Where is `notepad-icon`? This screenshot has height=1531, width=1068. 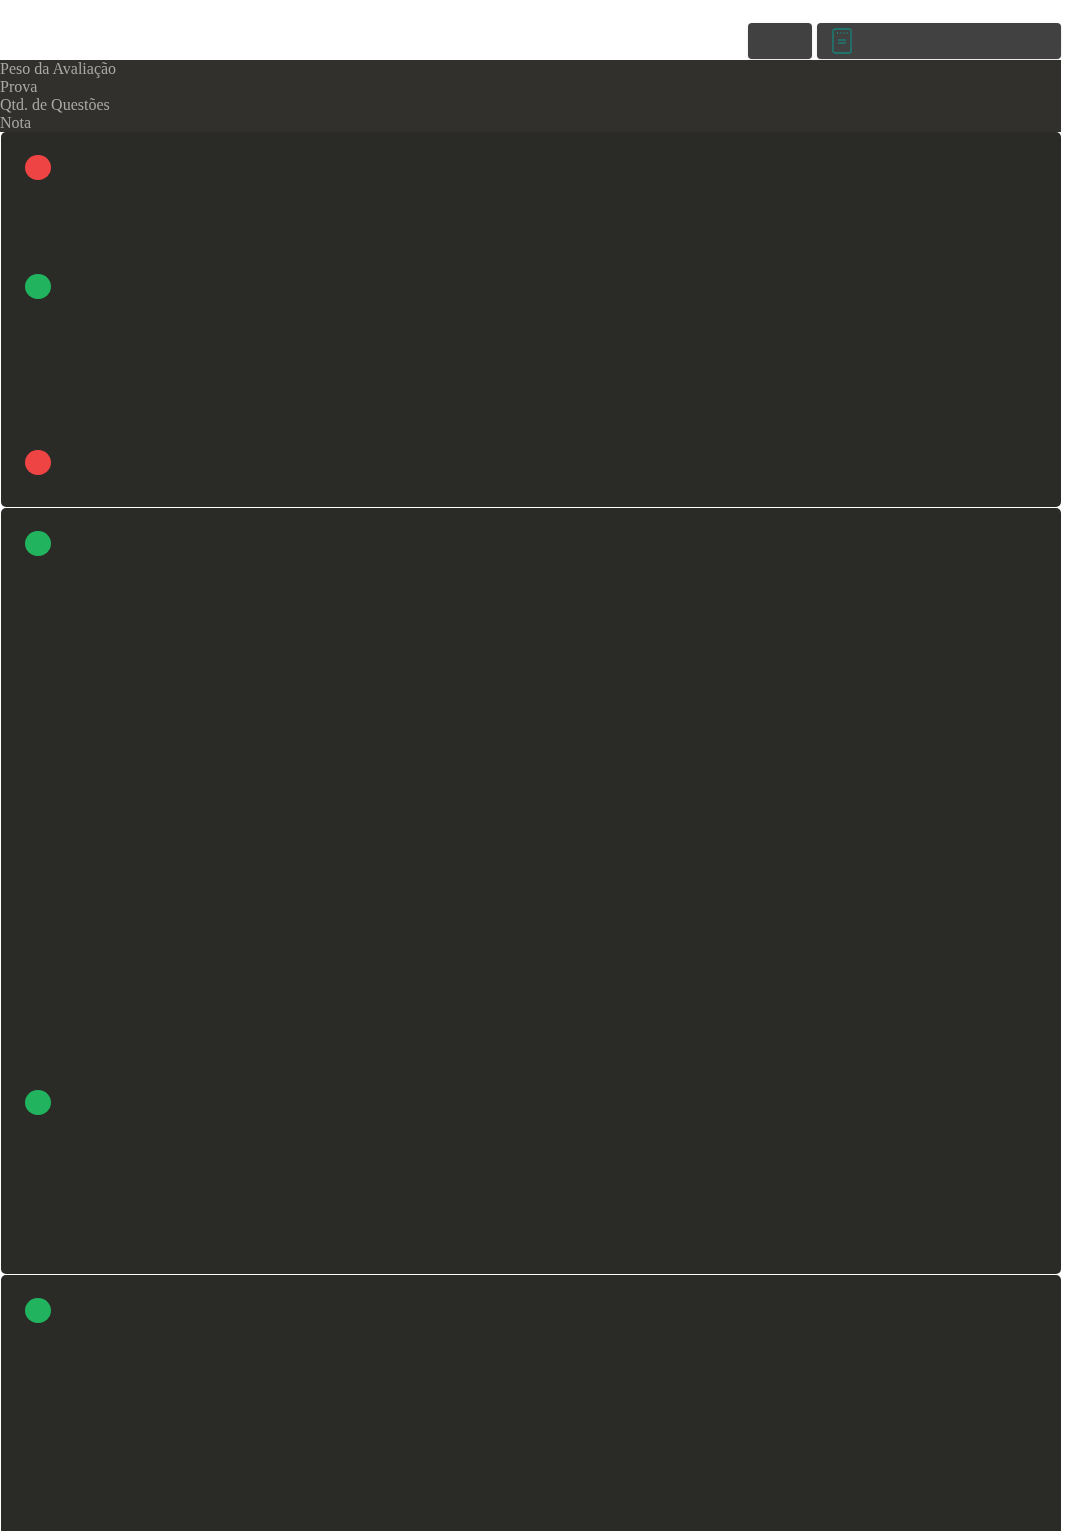 notepad-icon is located at coordinates (842, 41).